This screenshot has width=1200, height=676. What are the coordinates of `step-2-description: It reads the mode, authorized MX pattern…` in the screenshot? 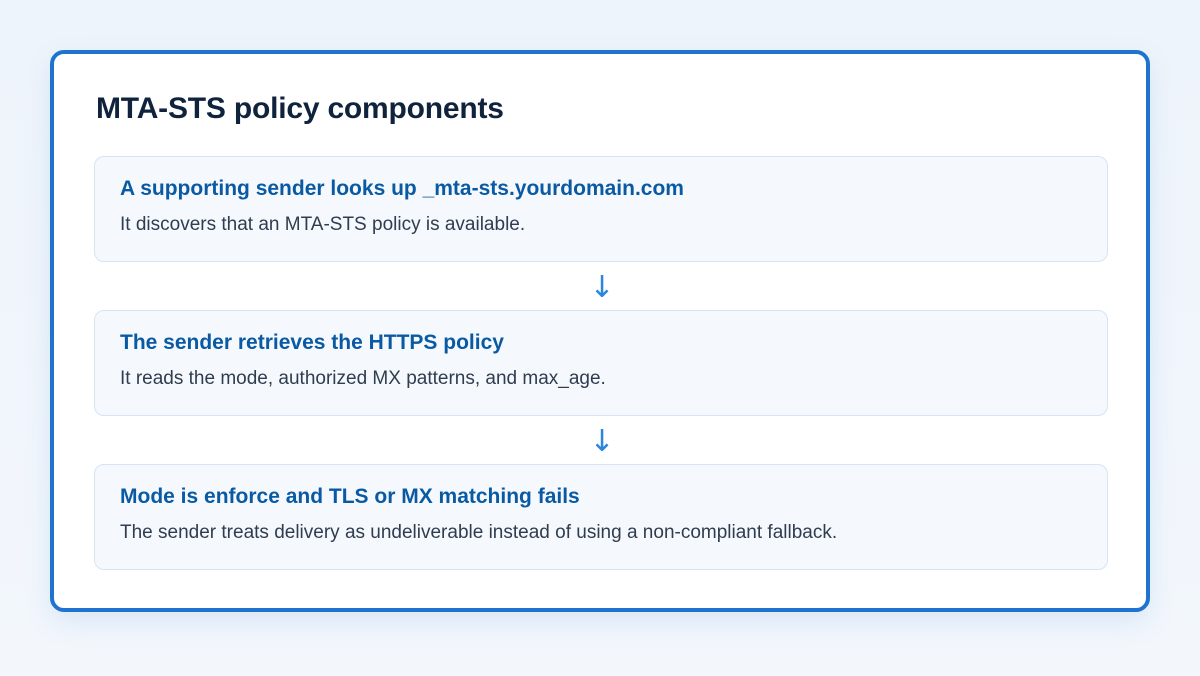 It's located at (363, 378).